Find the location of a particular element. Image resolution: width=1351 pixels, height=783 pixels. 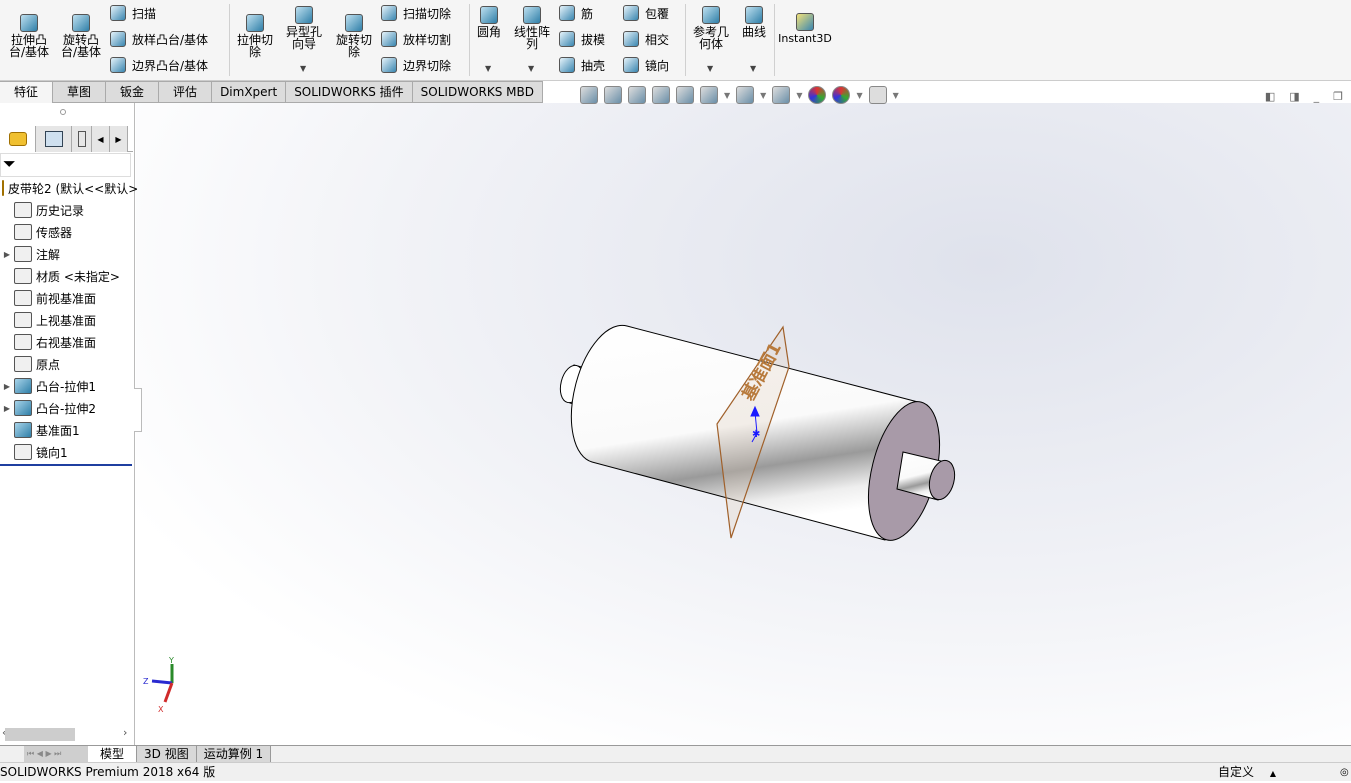

view-orientation-icon is located at coordinates (709, 95).